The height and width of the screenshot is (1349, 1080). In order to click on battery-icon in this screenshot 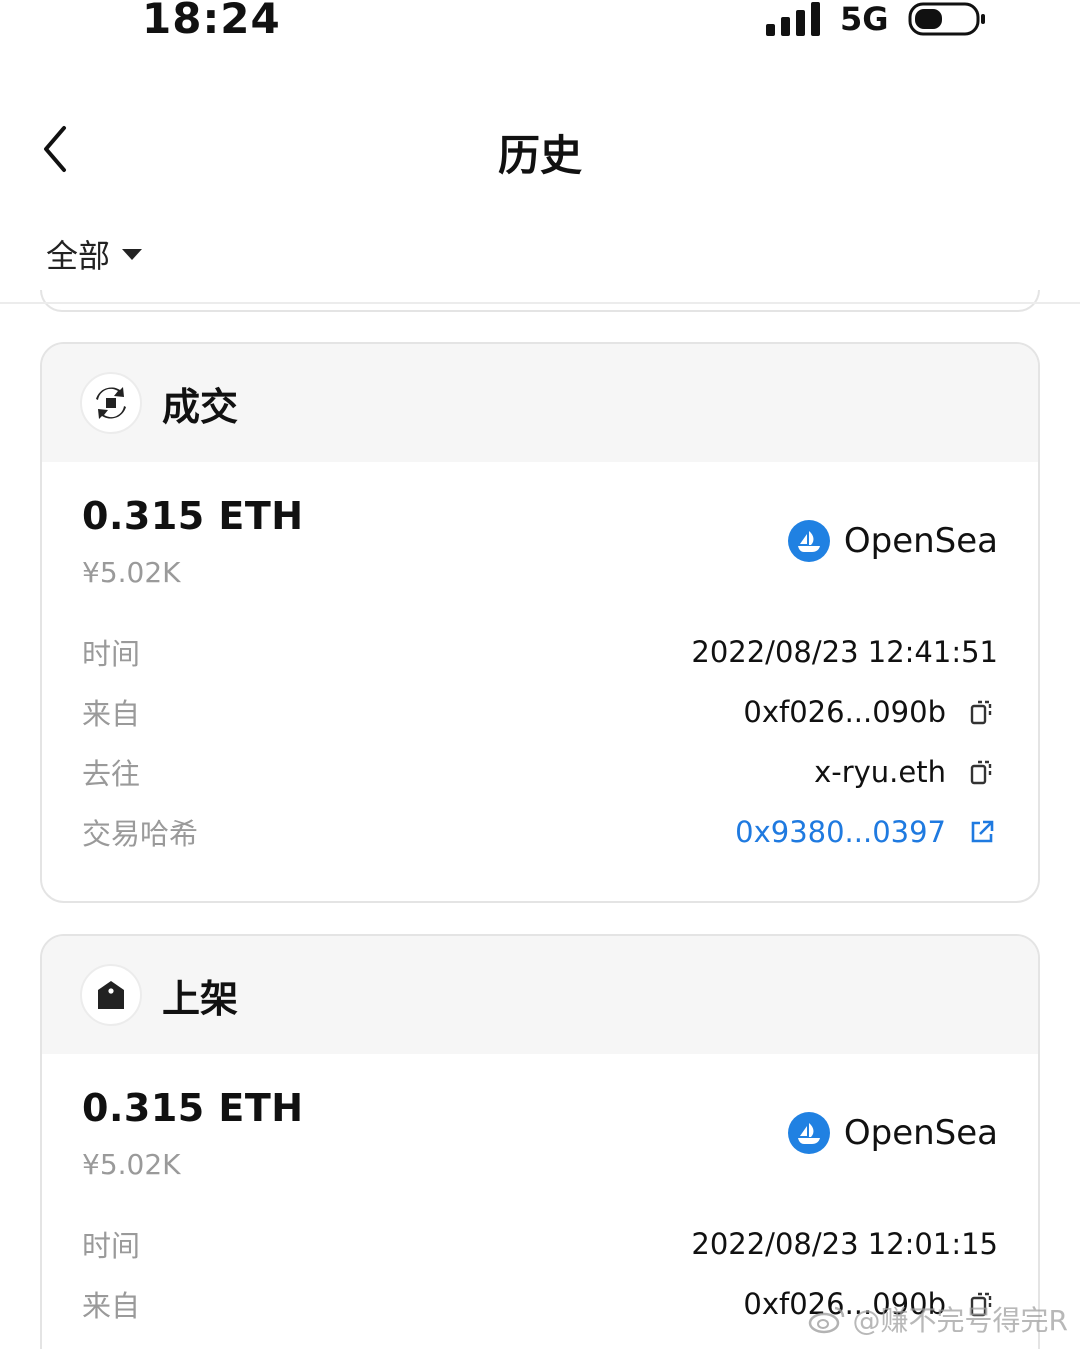, I will do `click(946, 19)`.